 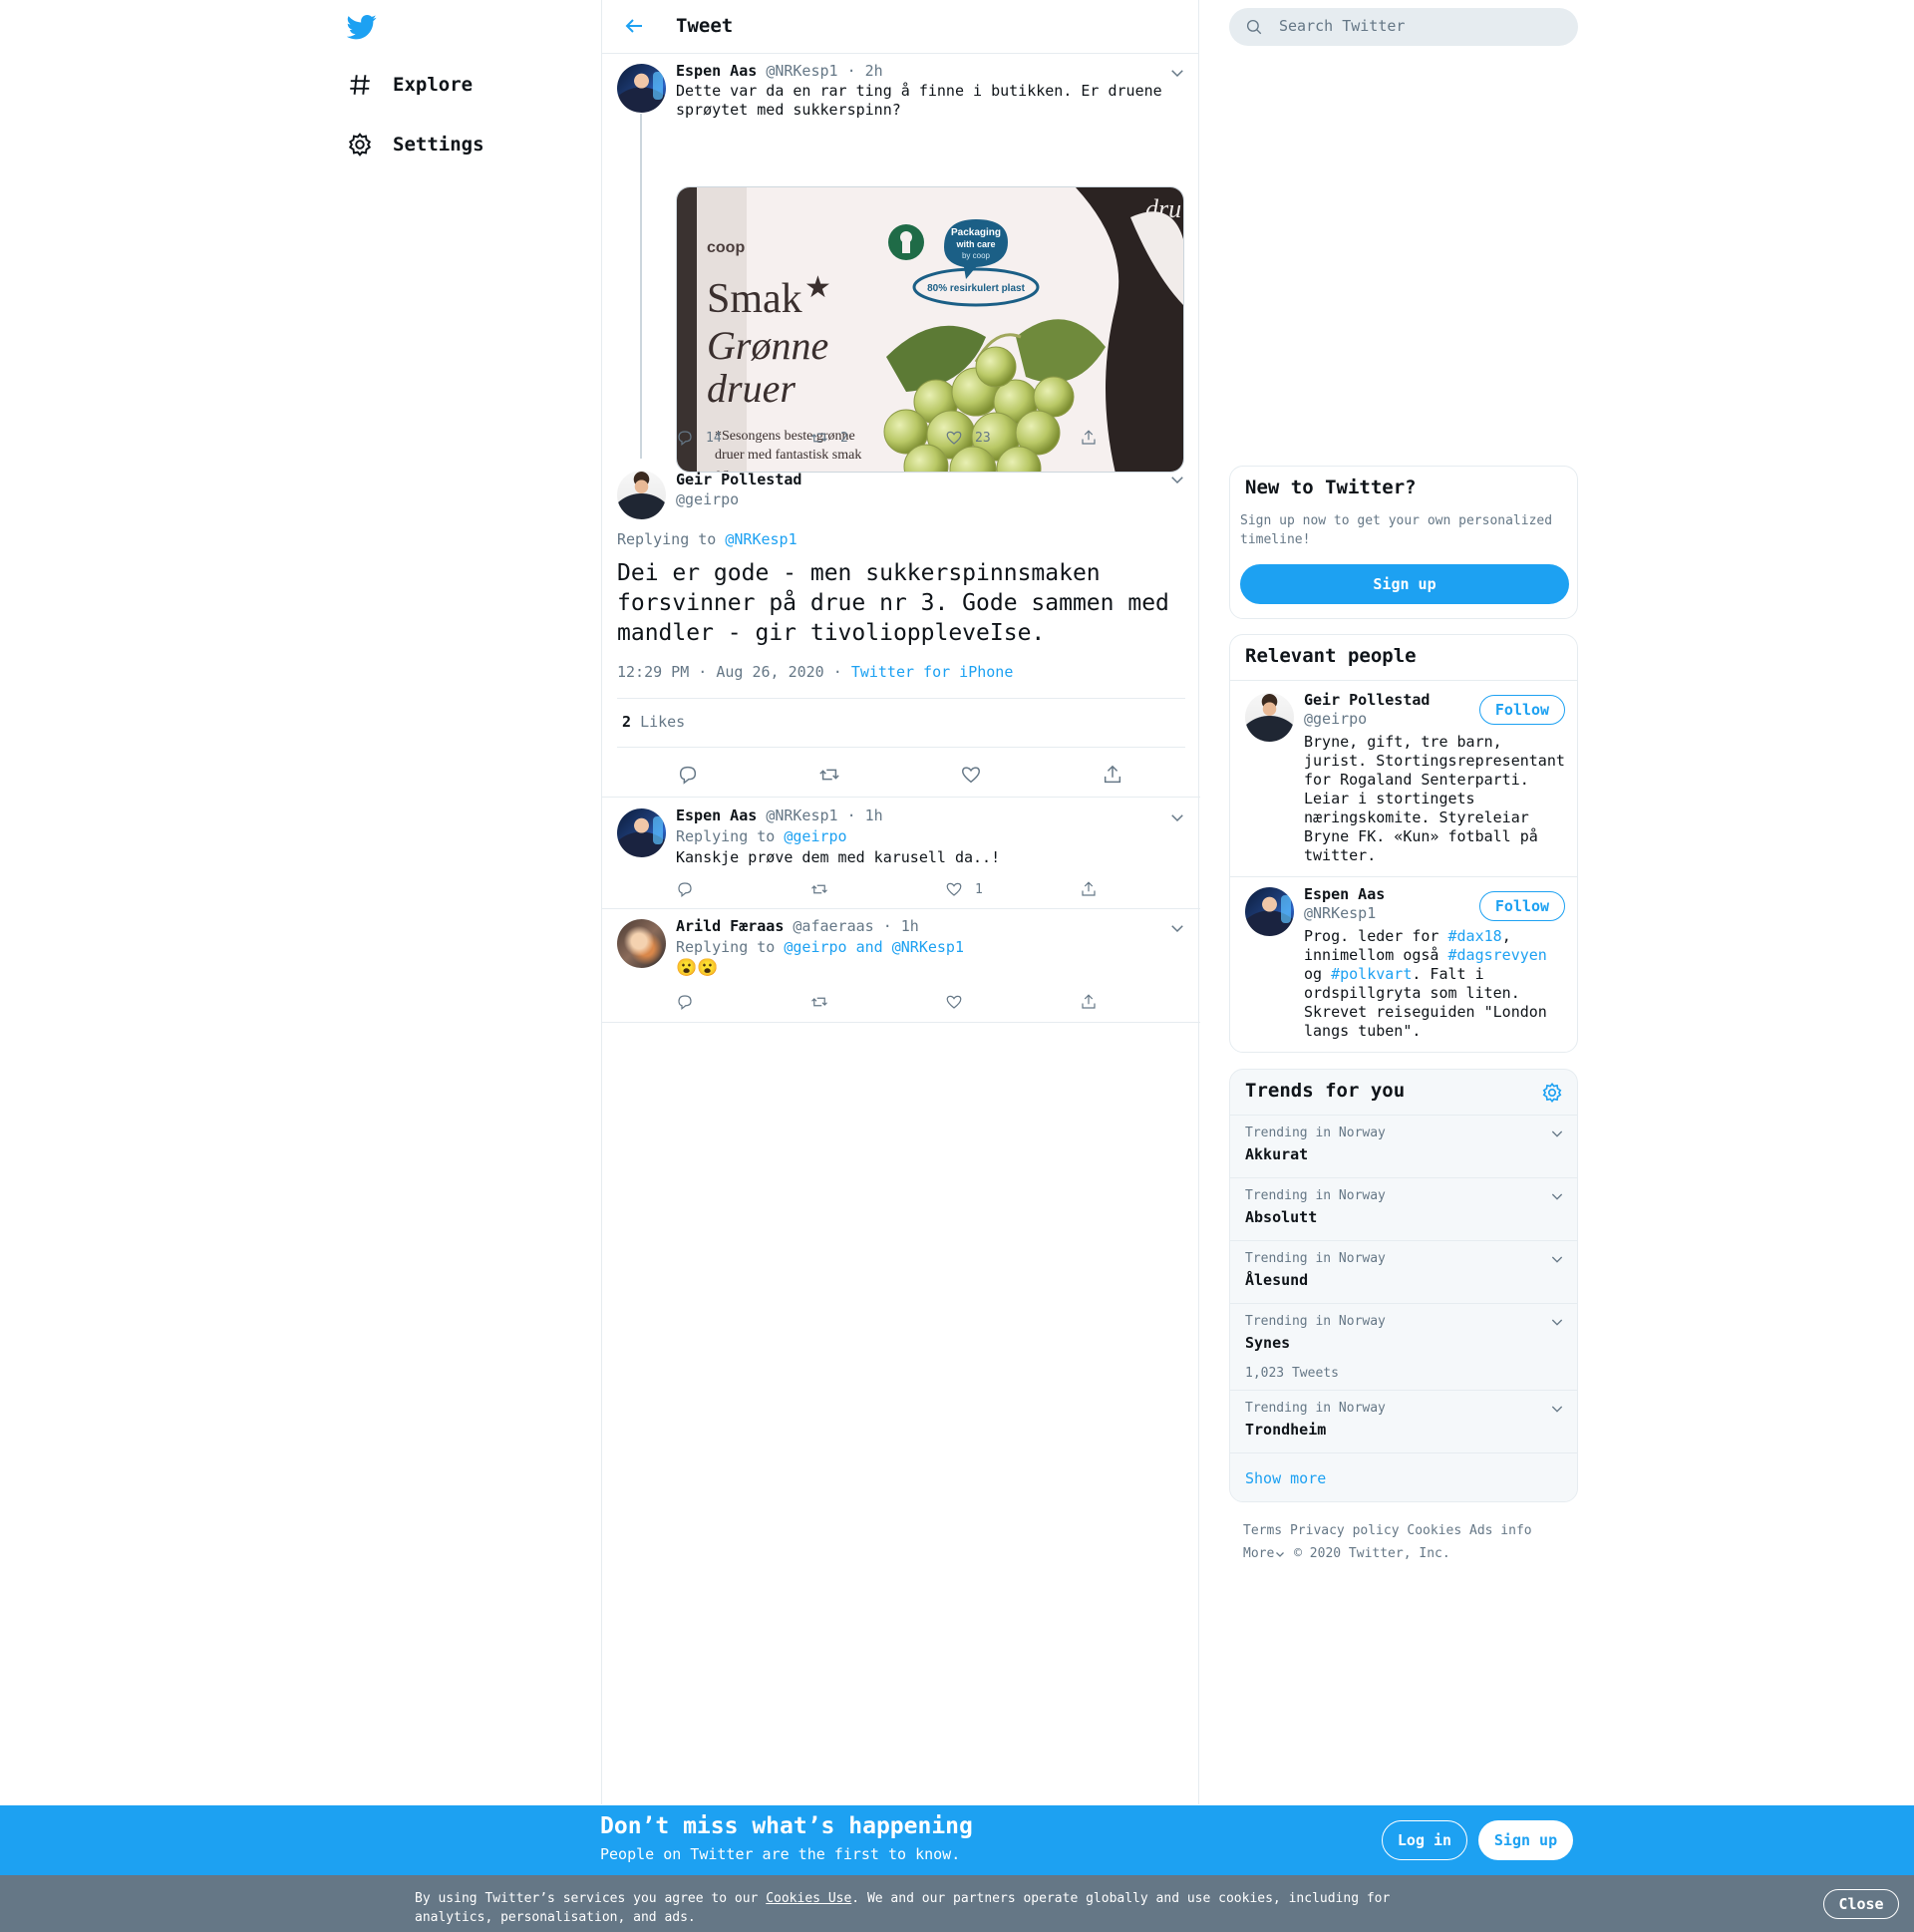 What do you see at coordinates (663, 722) in the screenshot?
I see `likes-label: Likes` at bounding box center [663, 722].